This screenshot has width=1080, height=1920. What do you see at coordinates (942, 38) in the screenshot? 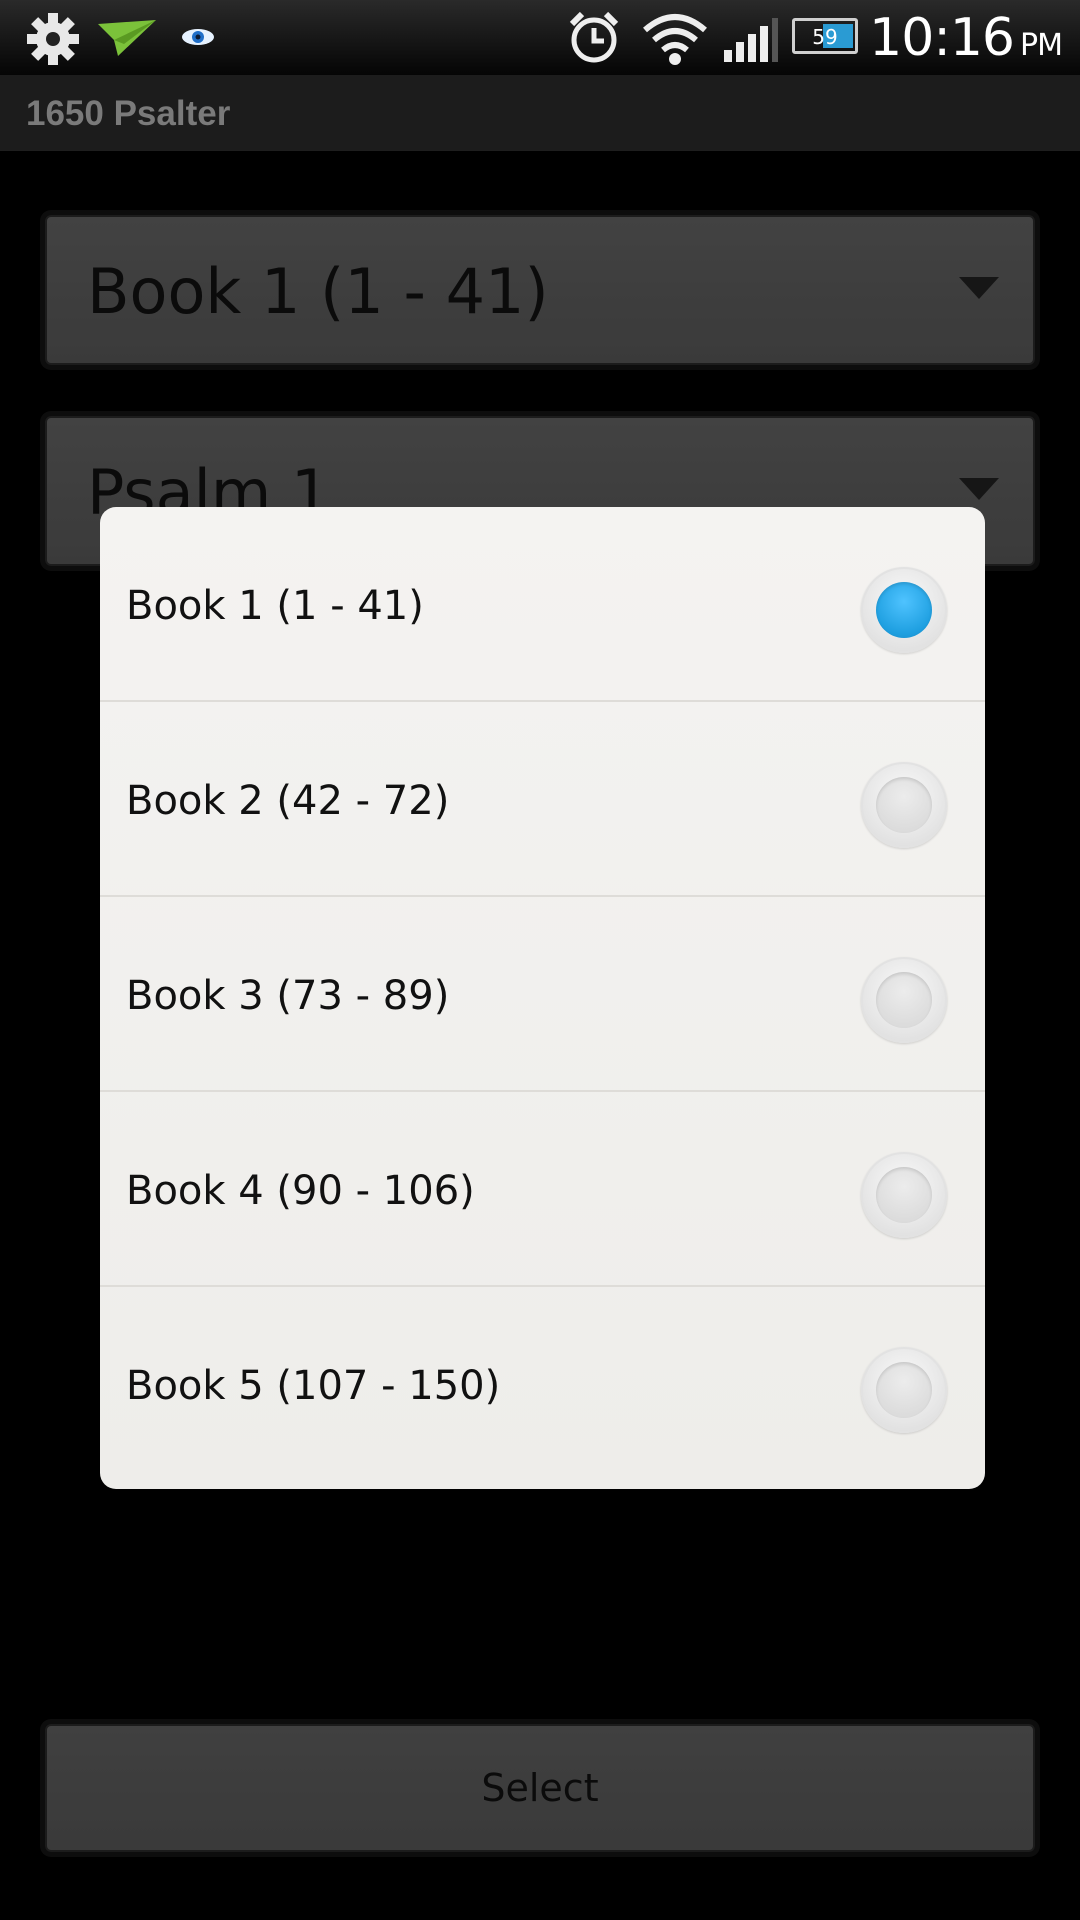
I see `clock-time: 10:16` at bounding box center [942, 38].